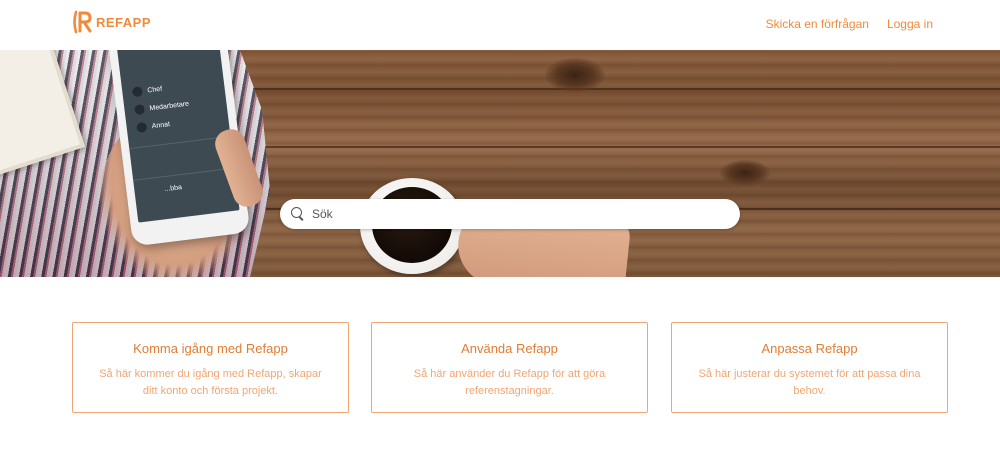 The height and width of the screenshot is (464, 1000). What do you see at coordinates (298, 214) in the screenshot?
I see `search-icon` at bounding box center [298, 214].